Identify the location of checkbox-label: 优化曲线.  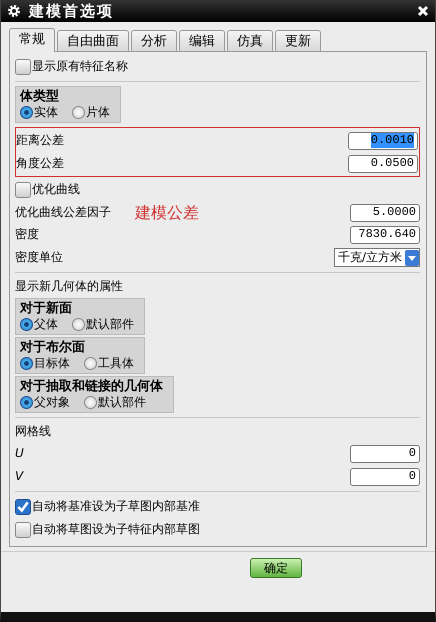
(56, 189).